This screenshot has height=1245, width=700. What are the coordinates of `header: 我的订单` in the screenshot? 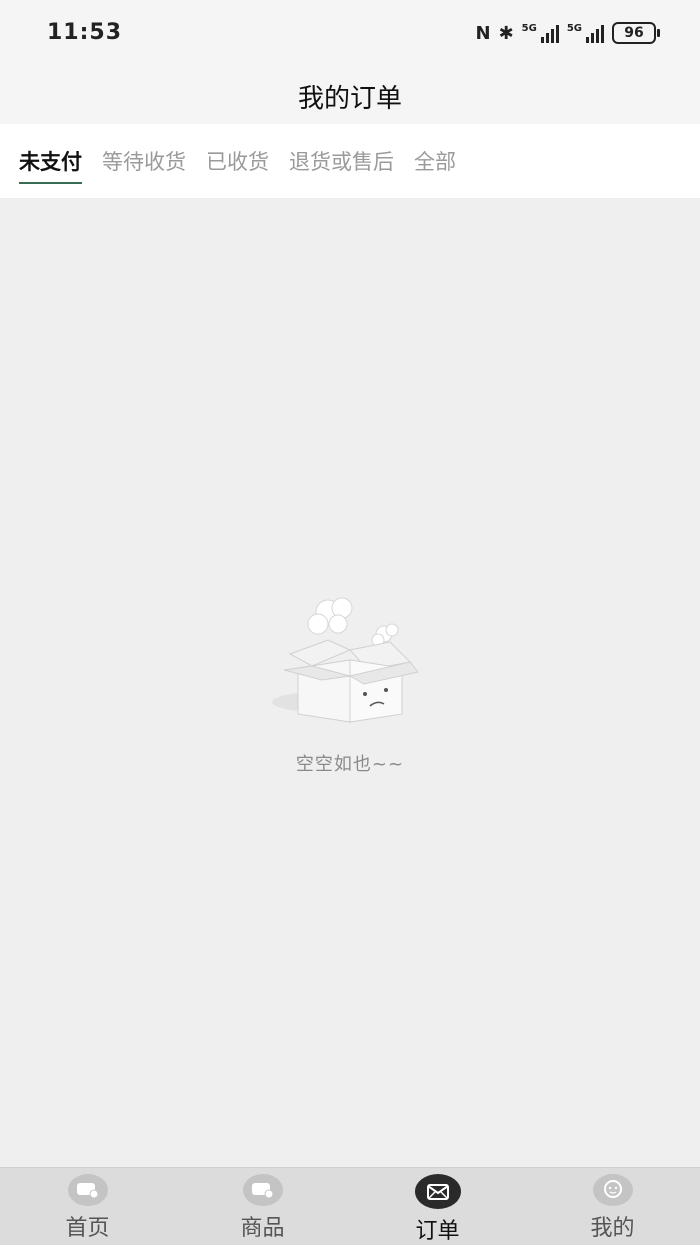 It's located at (350, 96).